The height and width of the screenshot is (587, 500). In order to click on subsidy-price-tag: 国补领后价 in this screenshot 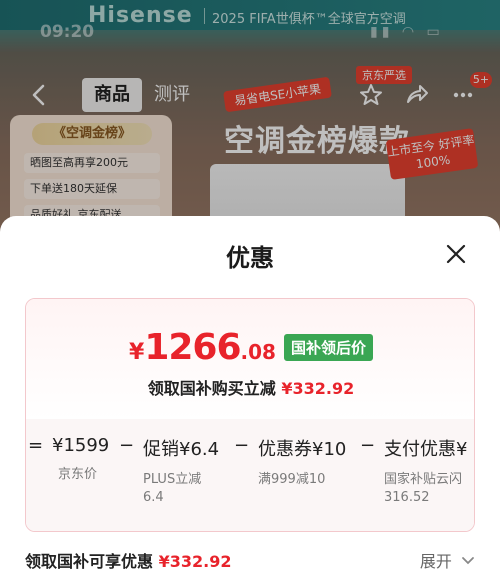, I will do `click(328, 347)`.